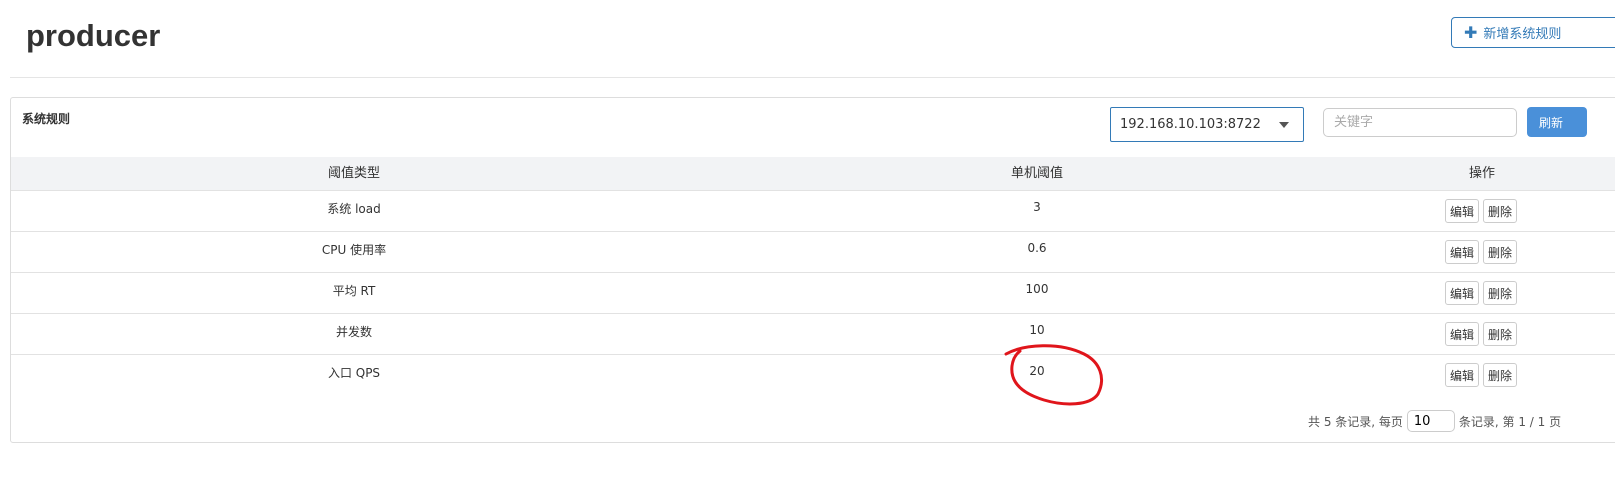 Image resolution: width=1615 pixels, height=490 pixels. Describe the element at coordinates (353, 173) in the screenshot. I see `column-header-threshold-type: 阈值类型` at that location.